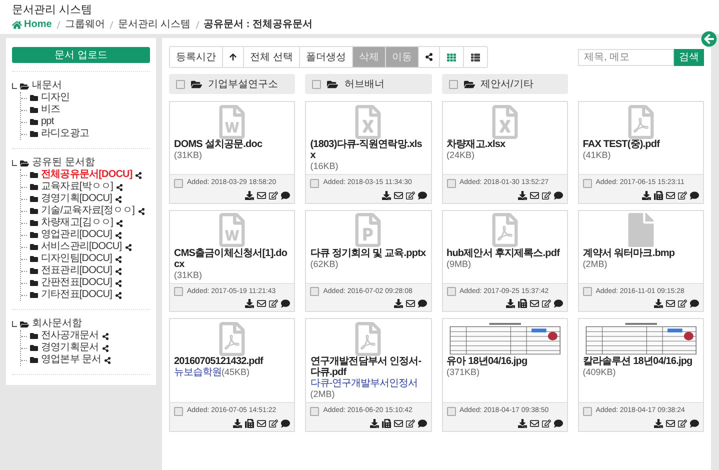  I want to click on tree-item: 차량재고[김ㅇㅇ], so click(77, 223).